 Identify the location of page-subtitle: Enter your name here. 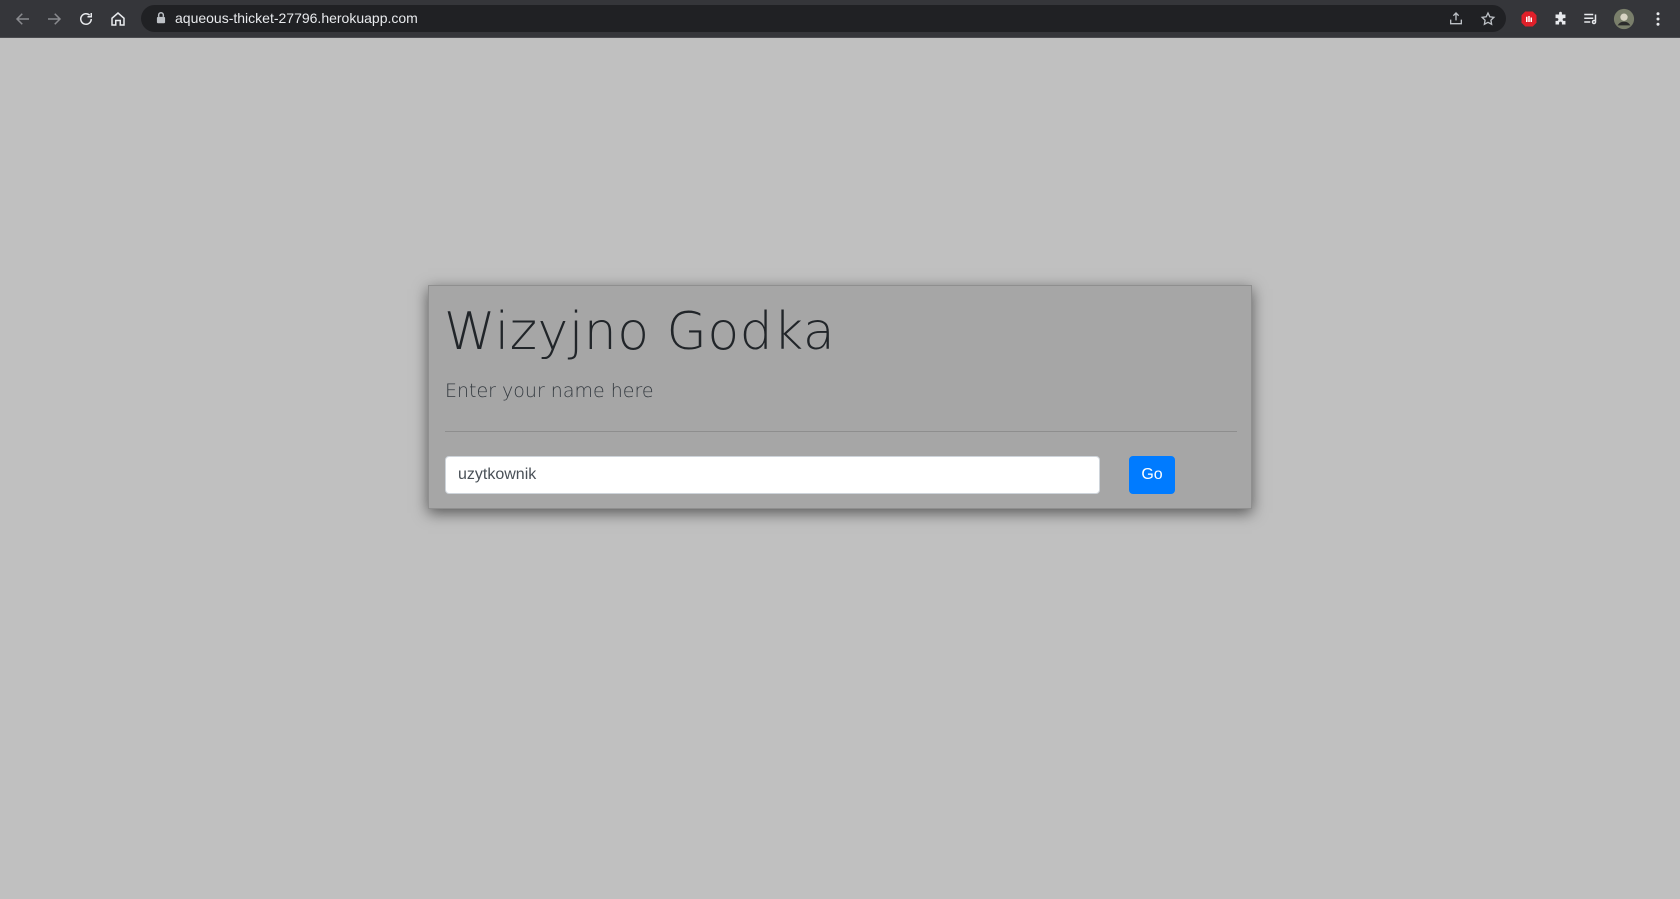
(549, 391).